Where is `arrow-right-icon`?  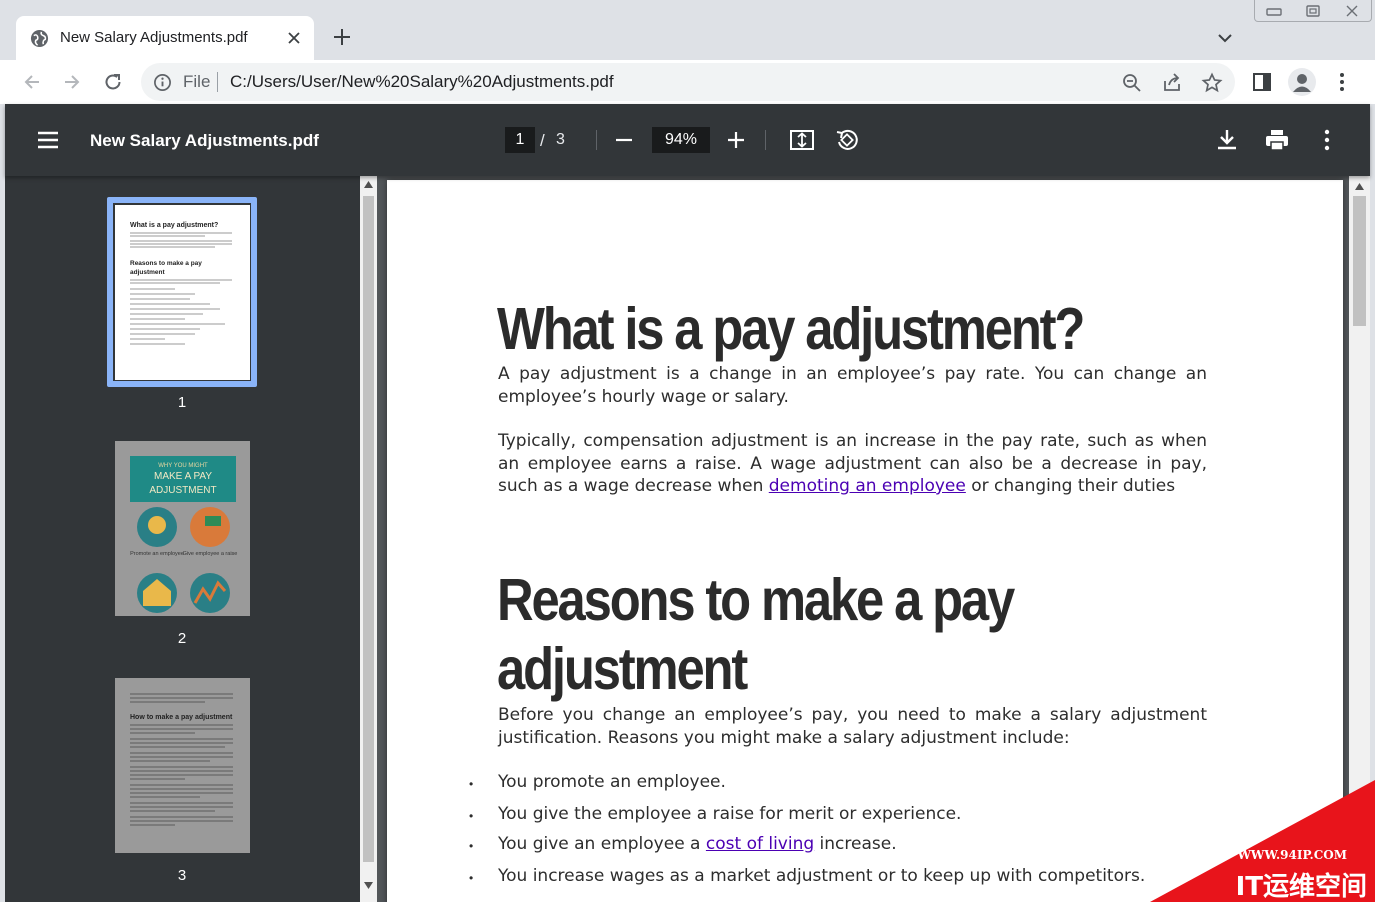 arrow-right-icon is located at coordinates (72, 82).